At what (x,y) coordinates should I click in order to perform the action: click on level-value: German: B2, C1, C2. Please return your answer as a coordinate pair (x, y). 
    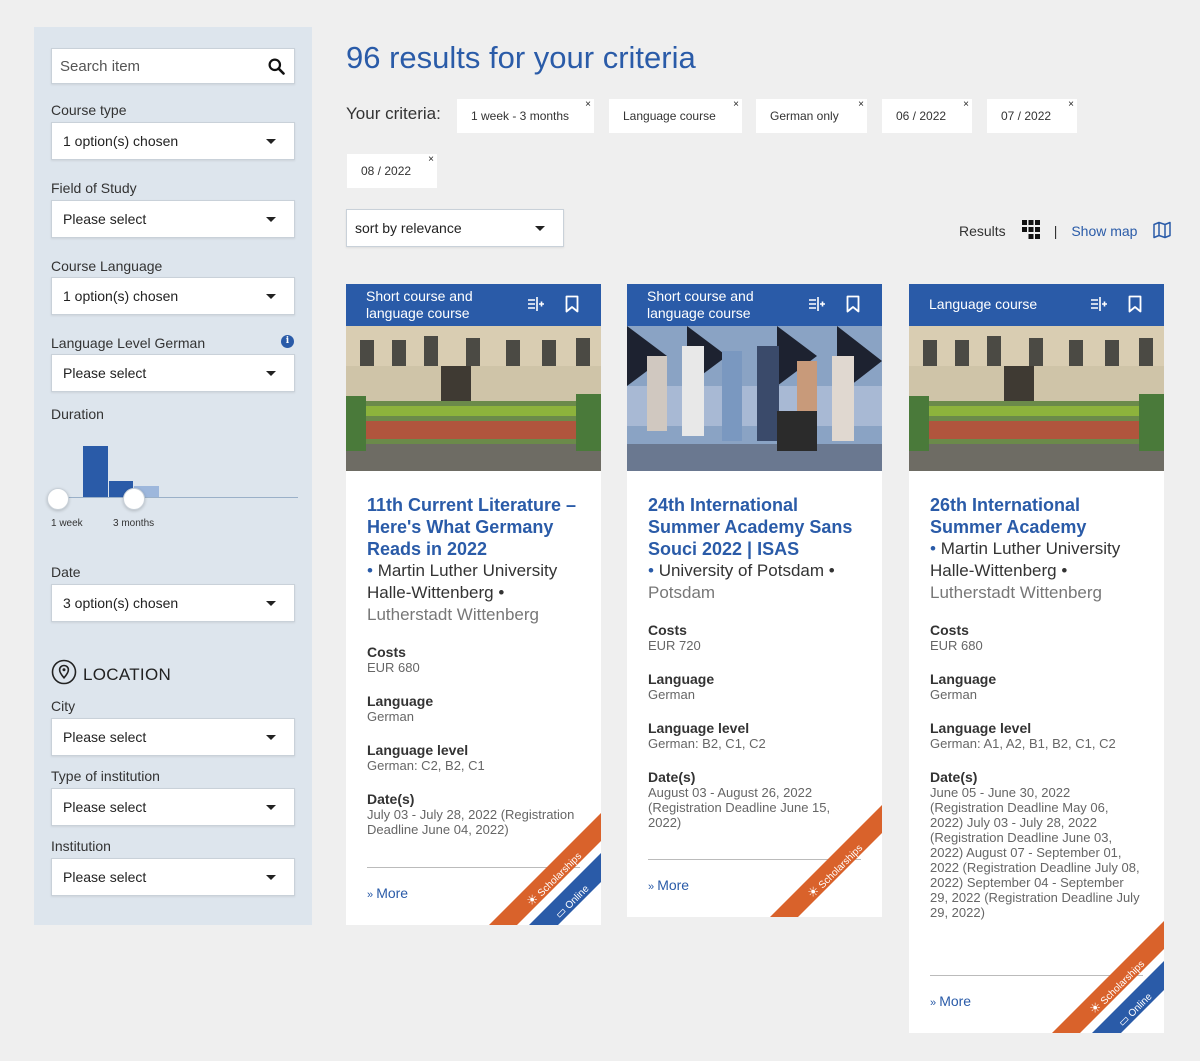
    Looking at the image, I should click on (707, 743).